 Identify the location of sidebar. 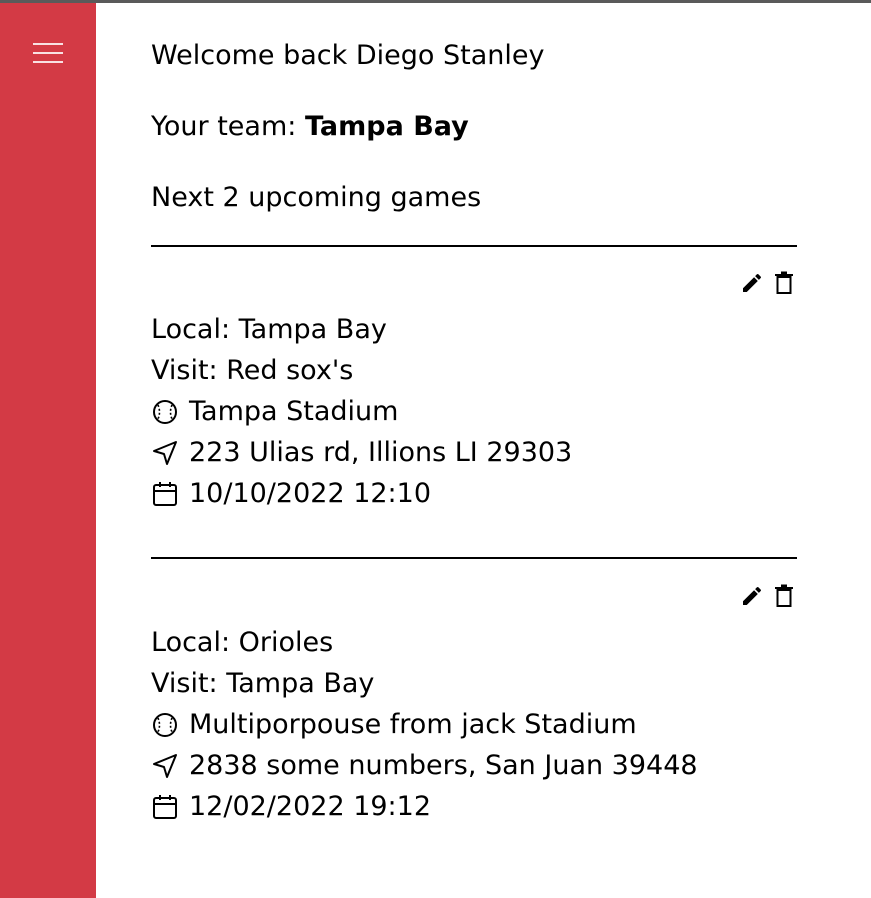
(48, 450).